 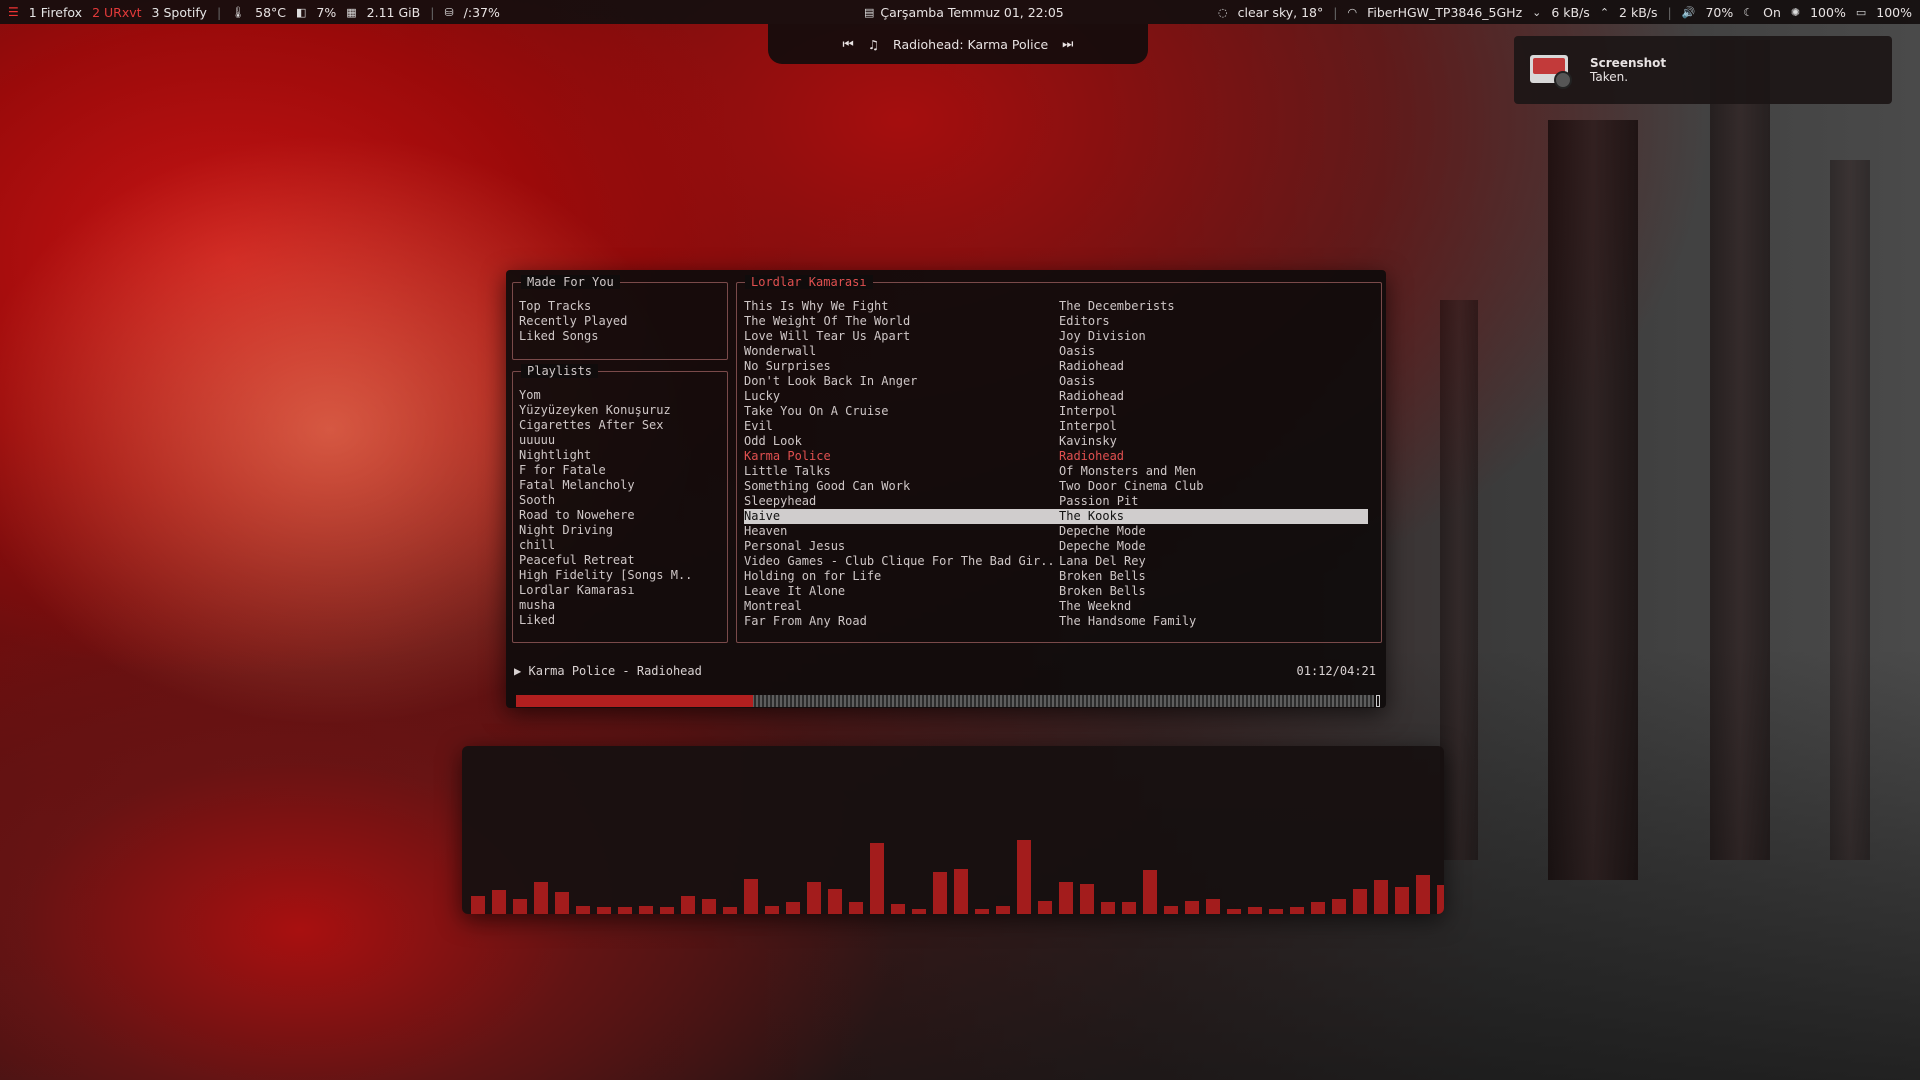 What do you see at coordinates (619, 545) in the screenshot?
I see `playlist-item: chill` at bounding box center [619, 545].